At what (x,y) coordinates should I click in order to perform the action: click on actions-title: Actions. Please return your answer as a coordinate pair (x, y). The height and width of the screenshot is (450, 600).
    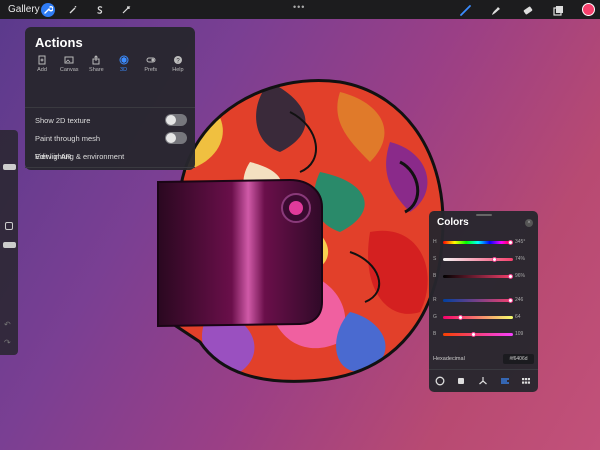
    Looking at the image, I should click on (59, 42).